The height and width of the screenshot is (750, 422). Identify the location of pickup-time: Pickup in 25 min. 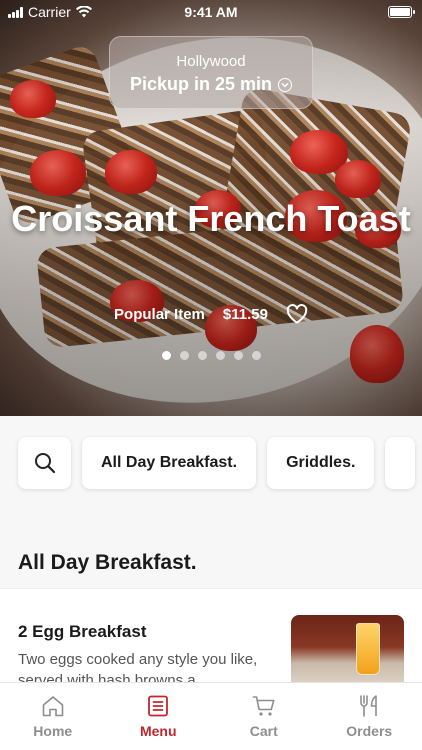
(211, 84).